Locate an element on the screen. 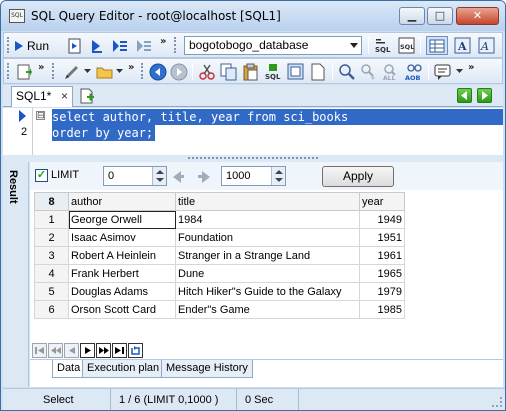 The height and width of the screenshot is (411, 506). refresh-button is located at coordinates (135, 350).